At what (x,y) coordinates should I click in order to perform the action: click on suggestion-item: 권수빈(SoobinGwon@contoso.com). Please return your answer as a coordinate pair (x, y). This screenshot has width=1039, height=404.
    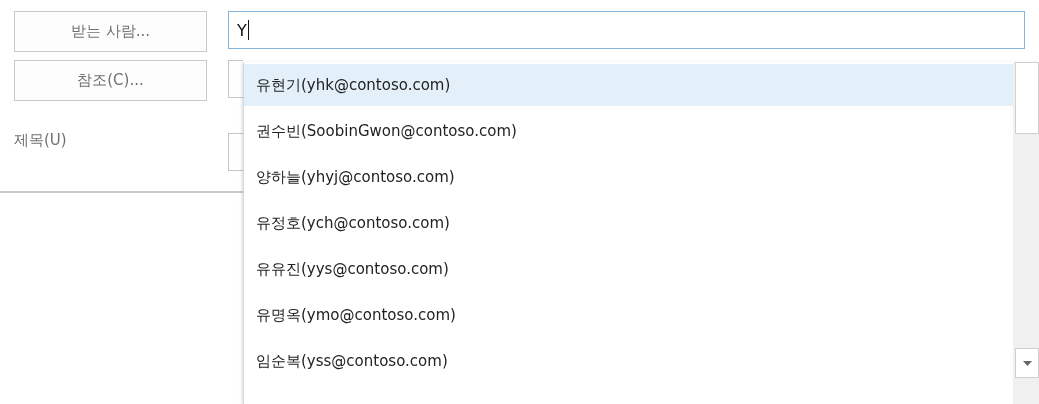
    Looking at the image, I should click on (628, 131).